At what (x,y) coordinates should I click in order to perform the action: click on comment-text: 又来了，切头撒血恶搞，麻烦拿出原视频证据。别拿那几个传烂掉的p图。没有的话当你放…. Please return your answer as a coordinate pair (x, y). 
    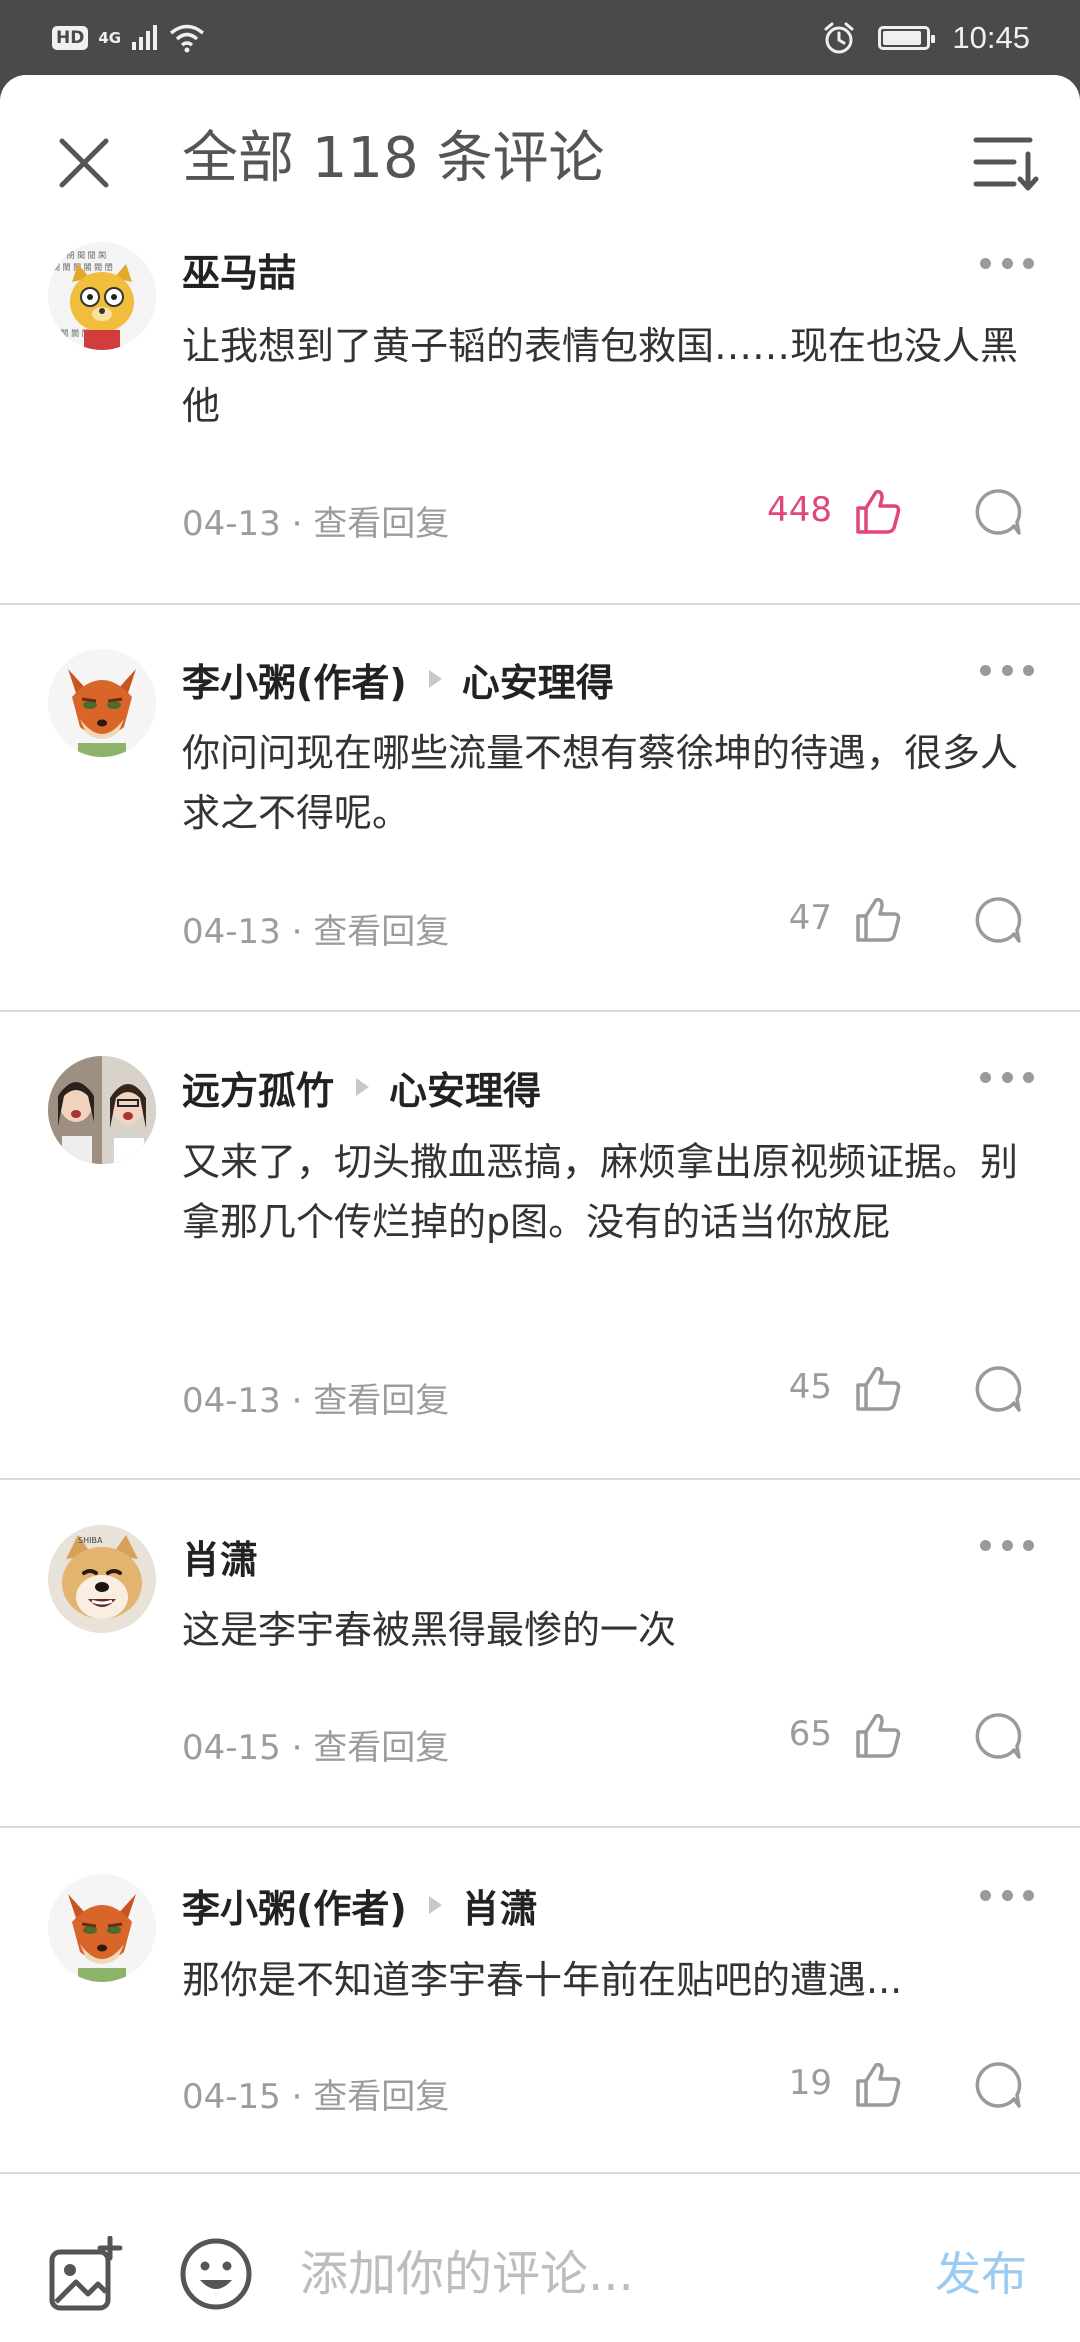
    Looking at the image, I should click on (600, 1192).